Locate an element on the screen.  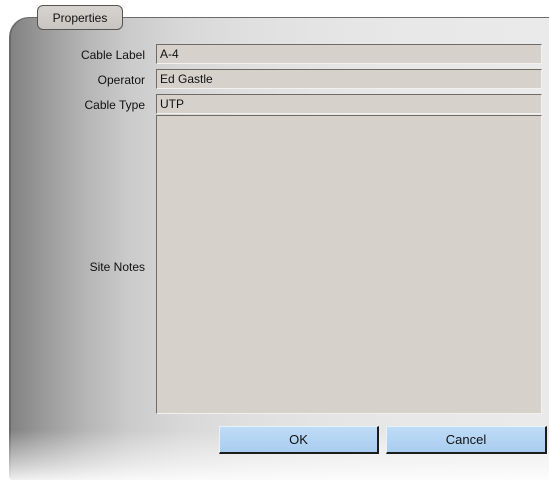
cancel-button-label: Cancel is located at coordinates (466, 439).